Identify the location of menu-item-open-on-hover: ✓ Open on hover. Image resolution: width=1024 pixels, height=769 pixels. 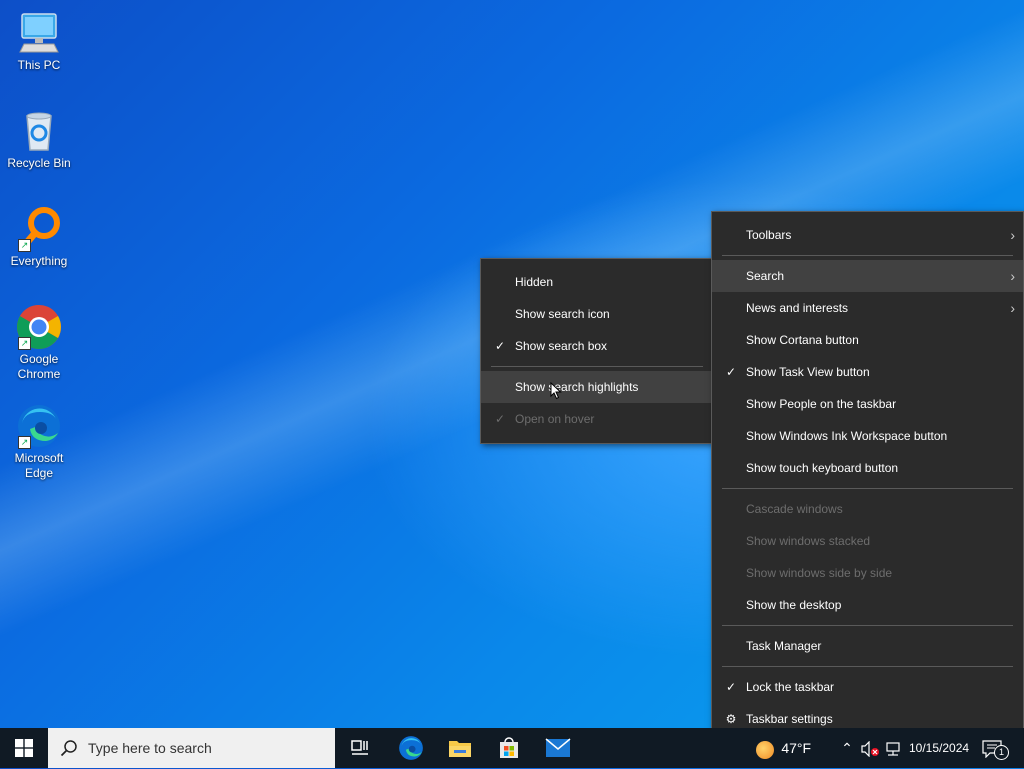
(597, 419).